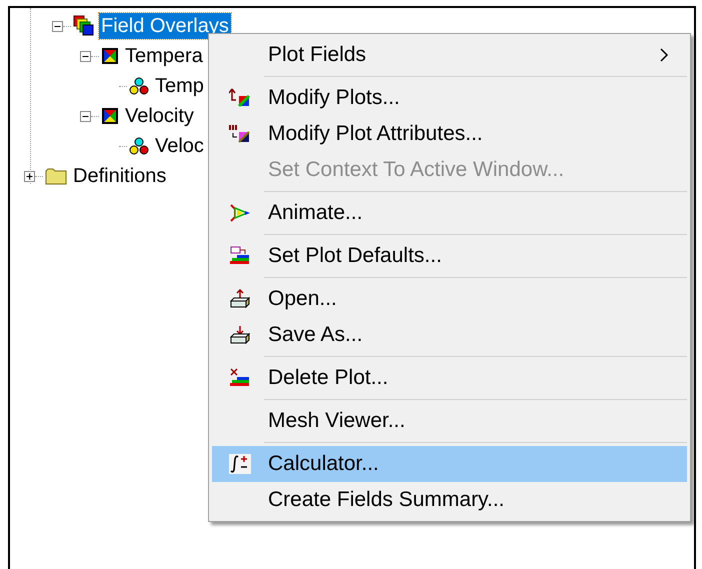 The height and width of the screenshot is (569, 702). Describe the element at coordinates (240, 299) in the screenshot. I see `tray-up-arrow-icon` at that location.